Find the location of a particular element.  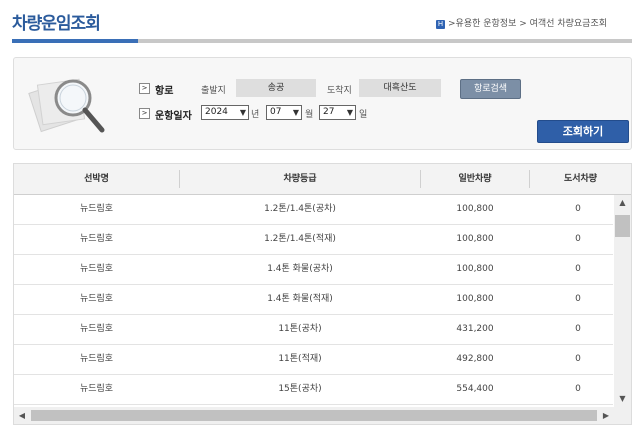

column-header-ship: 선박명 is located at coordinates (96, 179).